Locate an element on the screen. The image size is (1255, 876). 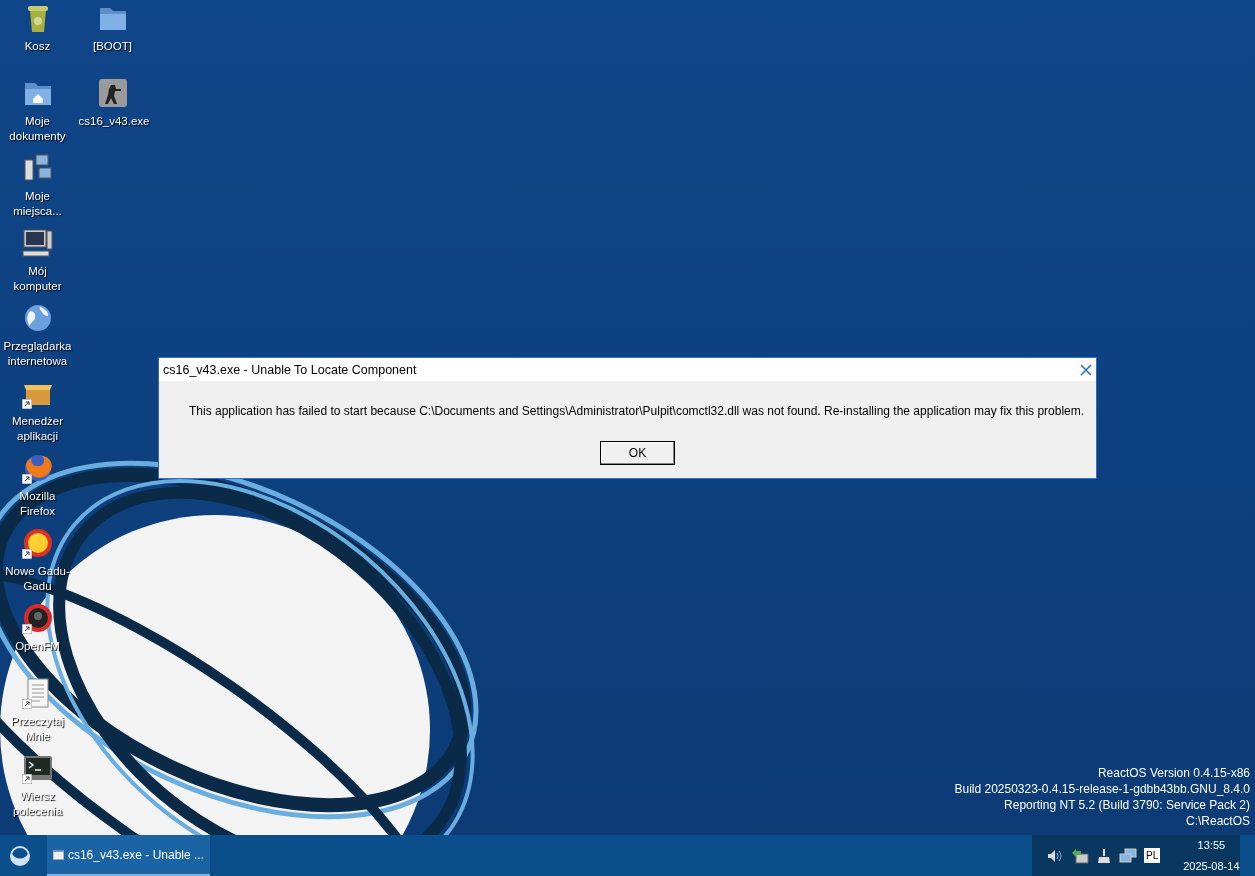
icon-label: Kosz is located at coordinates (37, 46).